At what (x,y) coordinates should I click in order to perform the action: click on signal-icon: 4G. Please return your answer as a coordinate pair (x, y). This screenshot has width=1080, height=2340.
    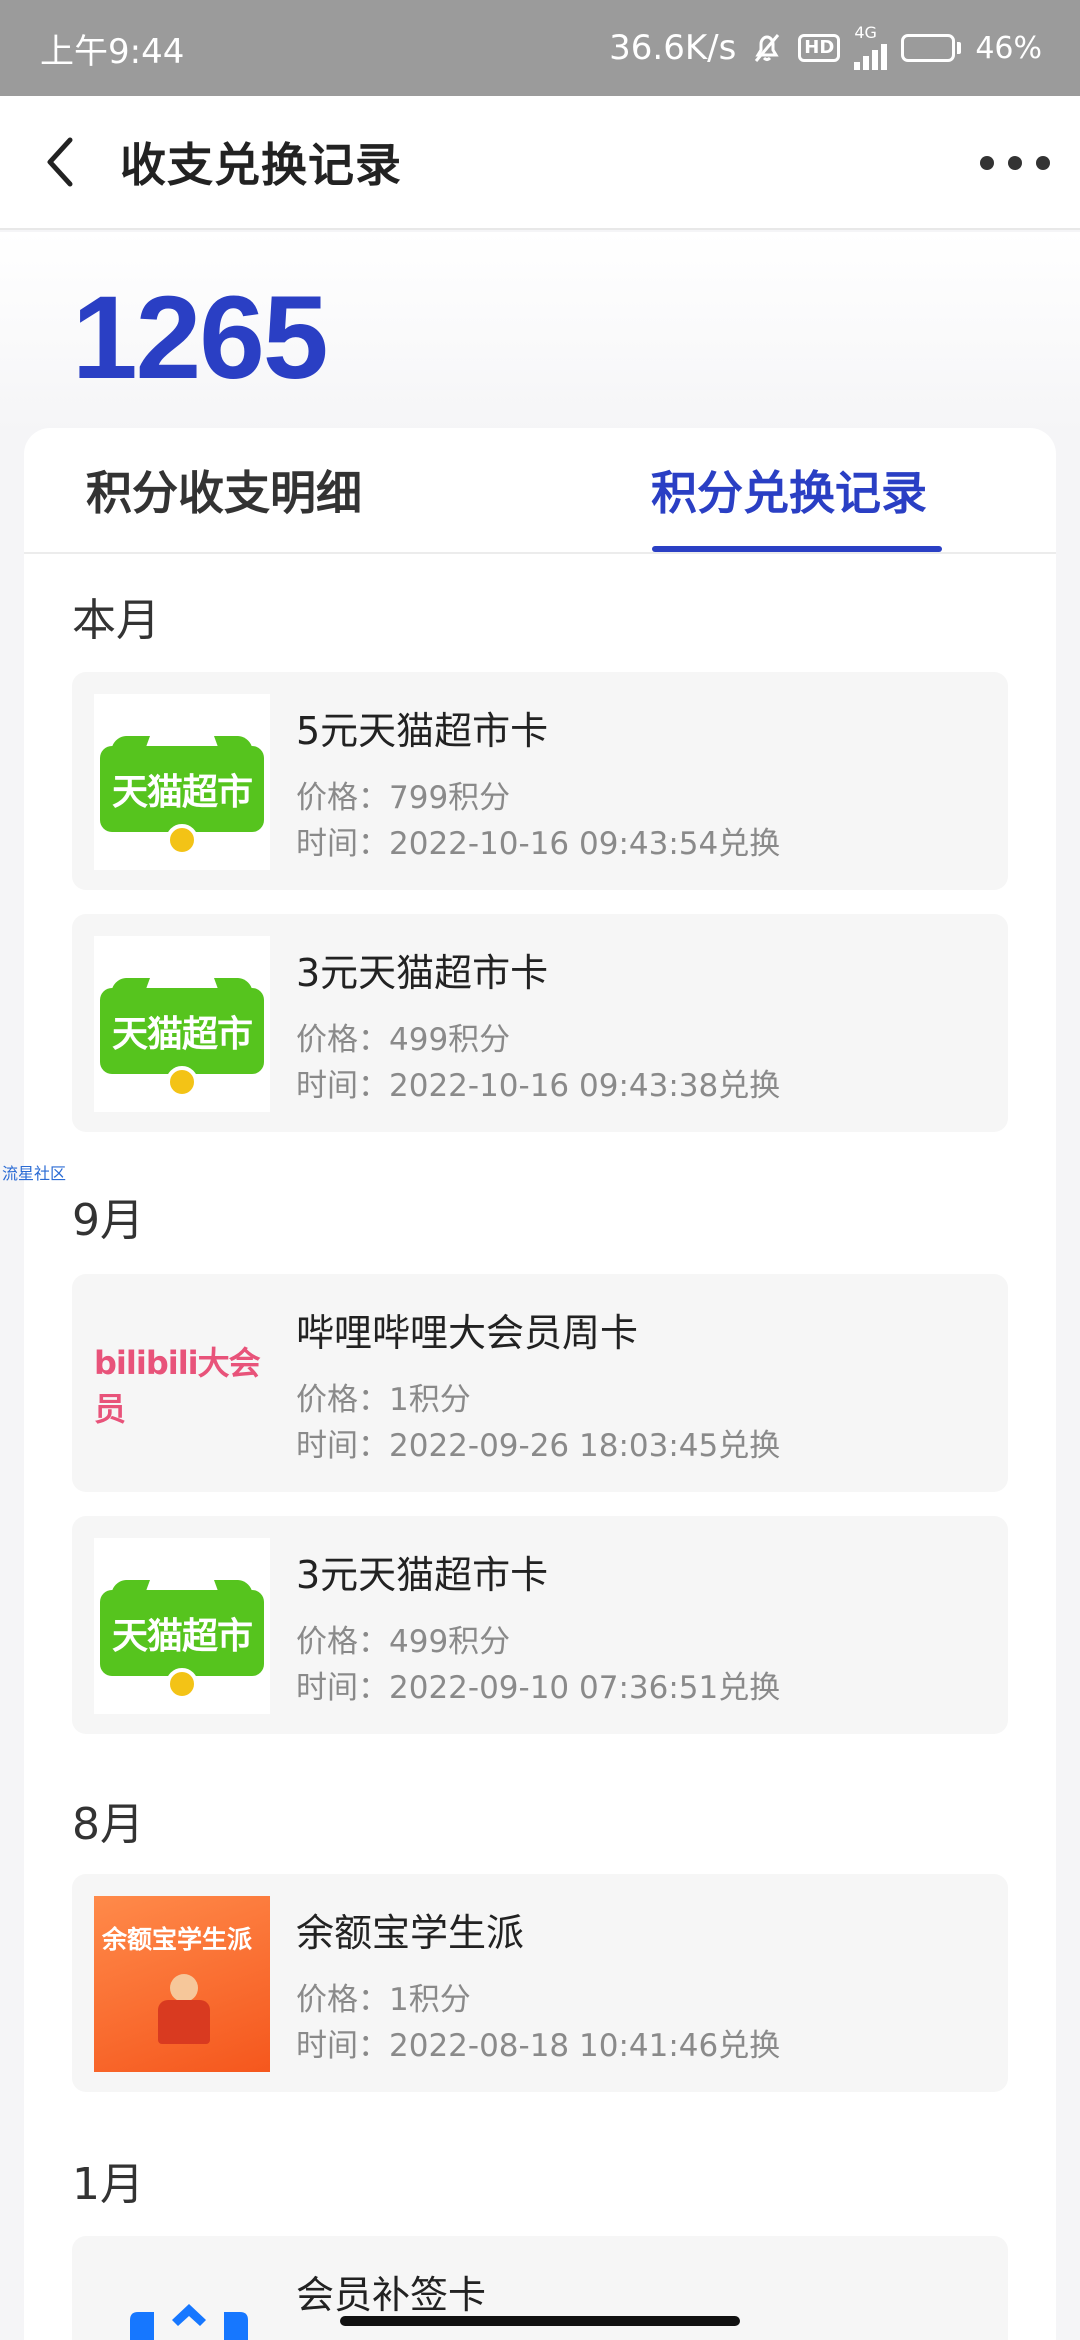
    Looking at the image, I should click on (871, 46).